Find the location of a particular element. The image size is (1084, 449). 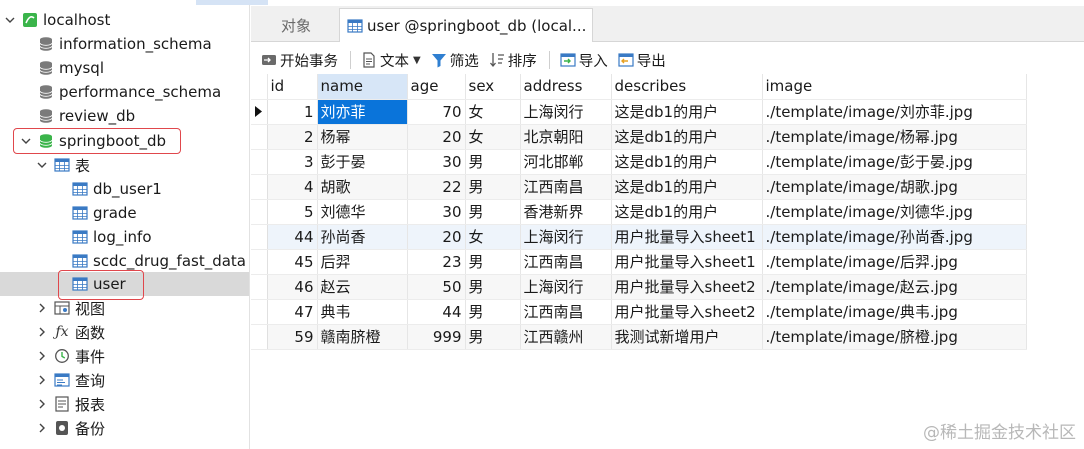

cell-name: 后羿 is located at coordinates (362, 262).